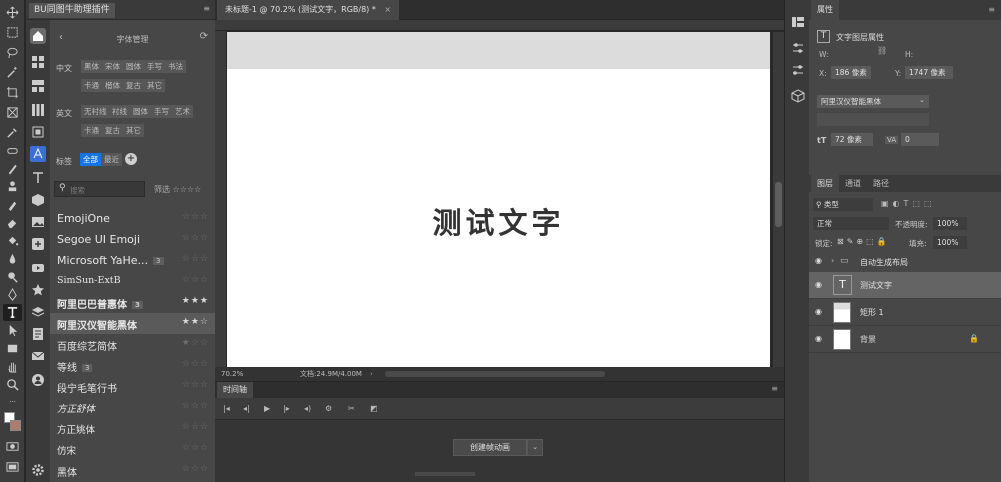  Describe the element at coordinates (308, 10) in the screenshot. I see `document-tab: 未标题-1 @ 70.2% (测试文字，RGB/8) * ×` at that location.